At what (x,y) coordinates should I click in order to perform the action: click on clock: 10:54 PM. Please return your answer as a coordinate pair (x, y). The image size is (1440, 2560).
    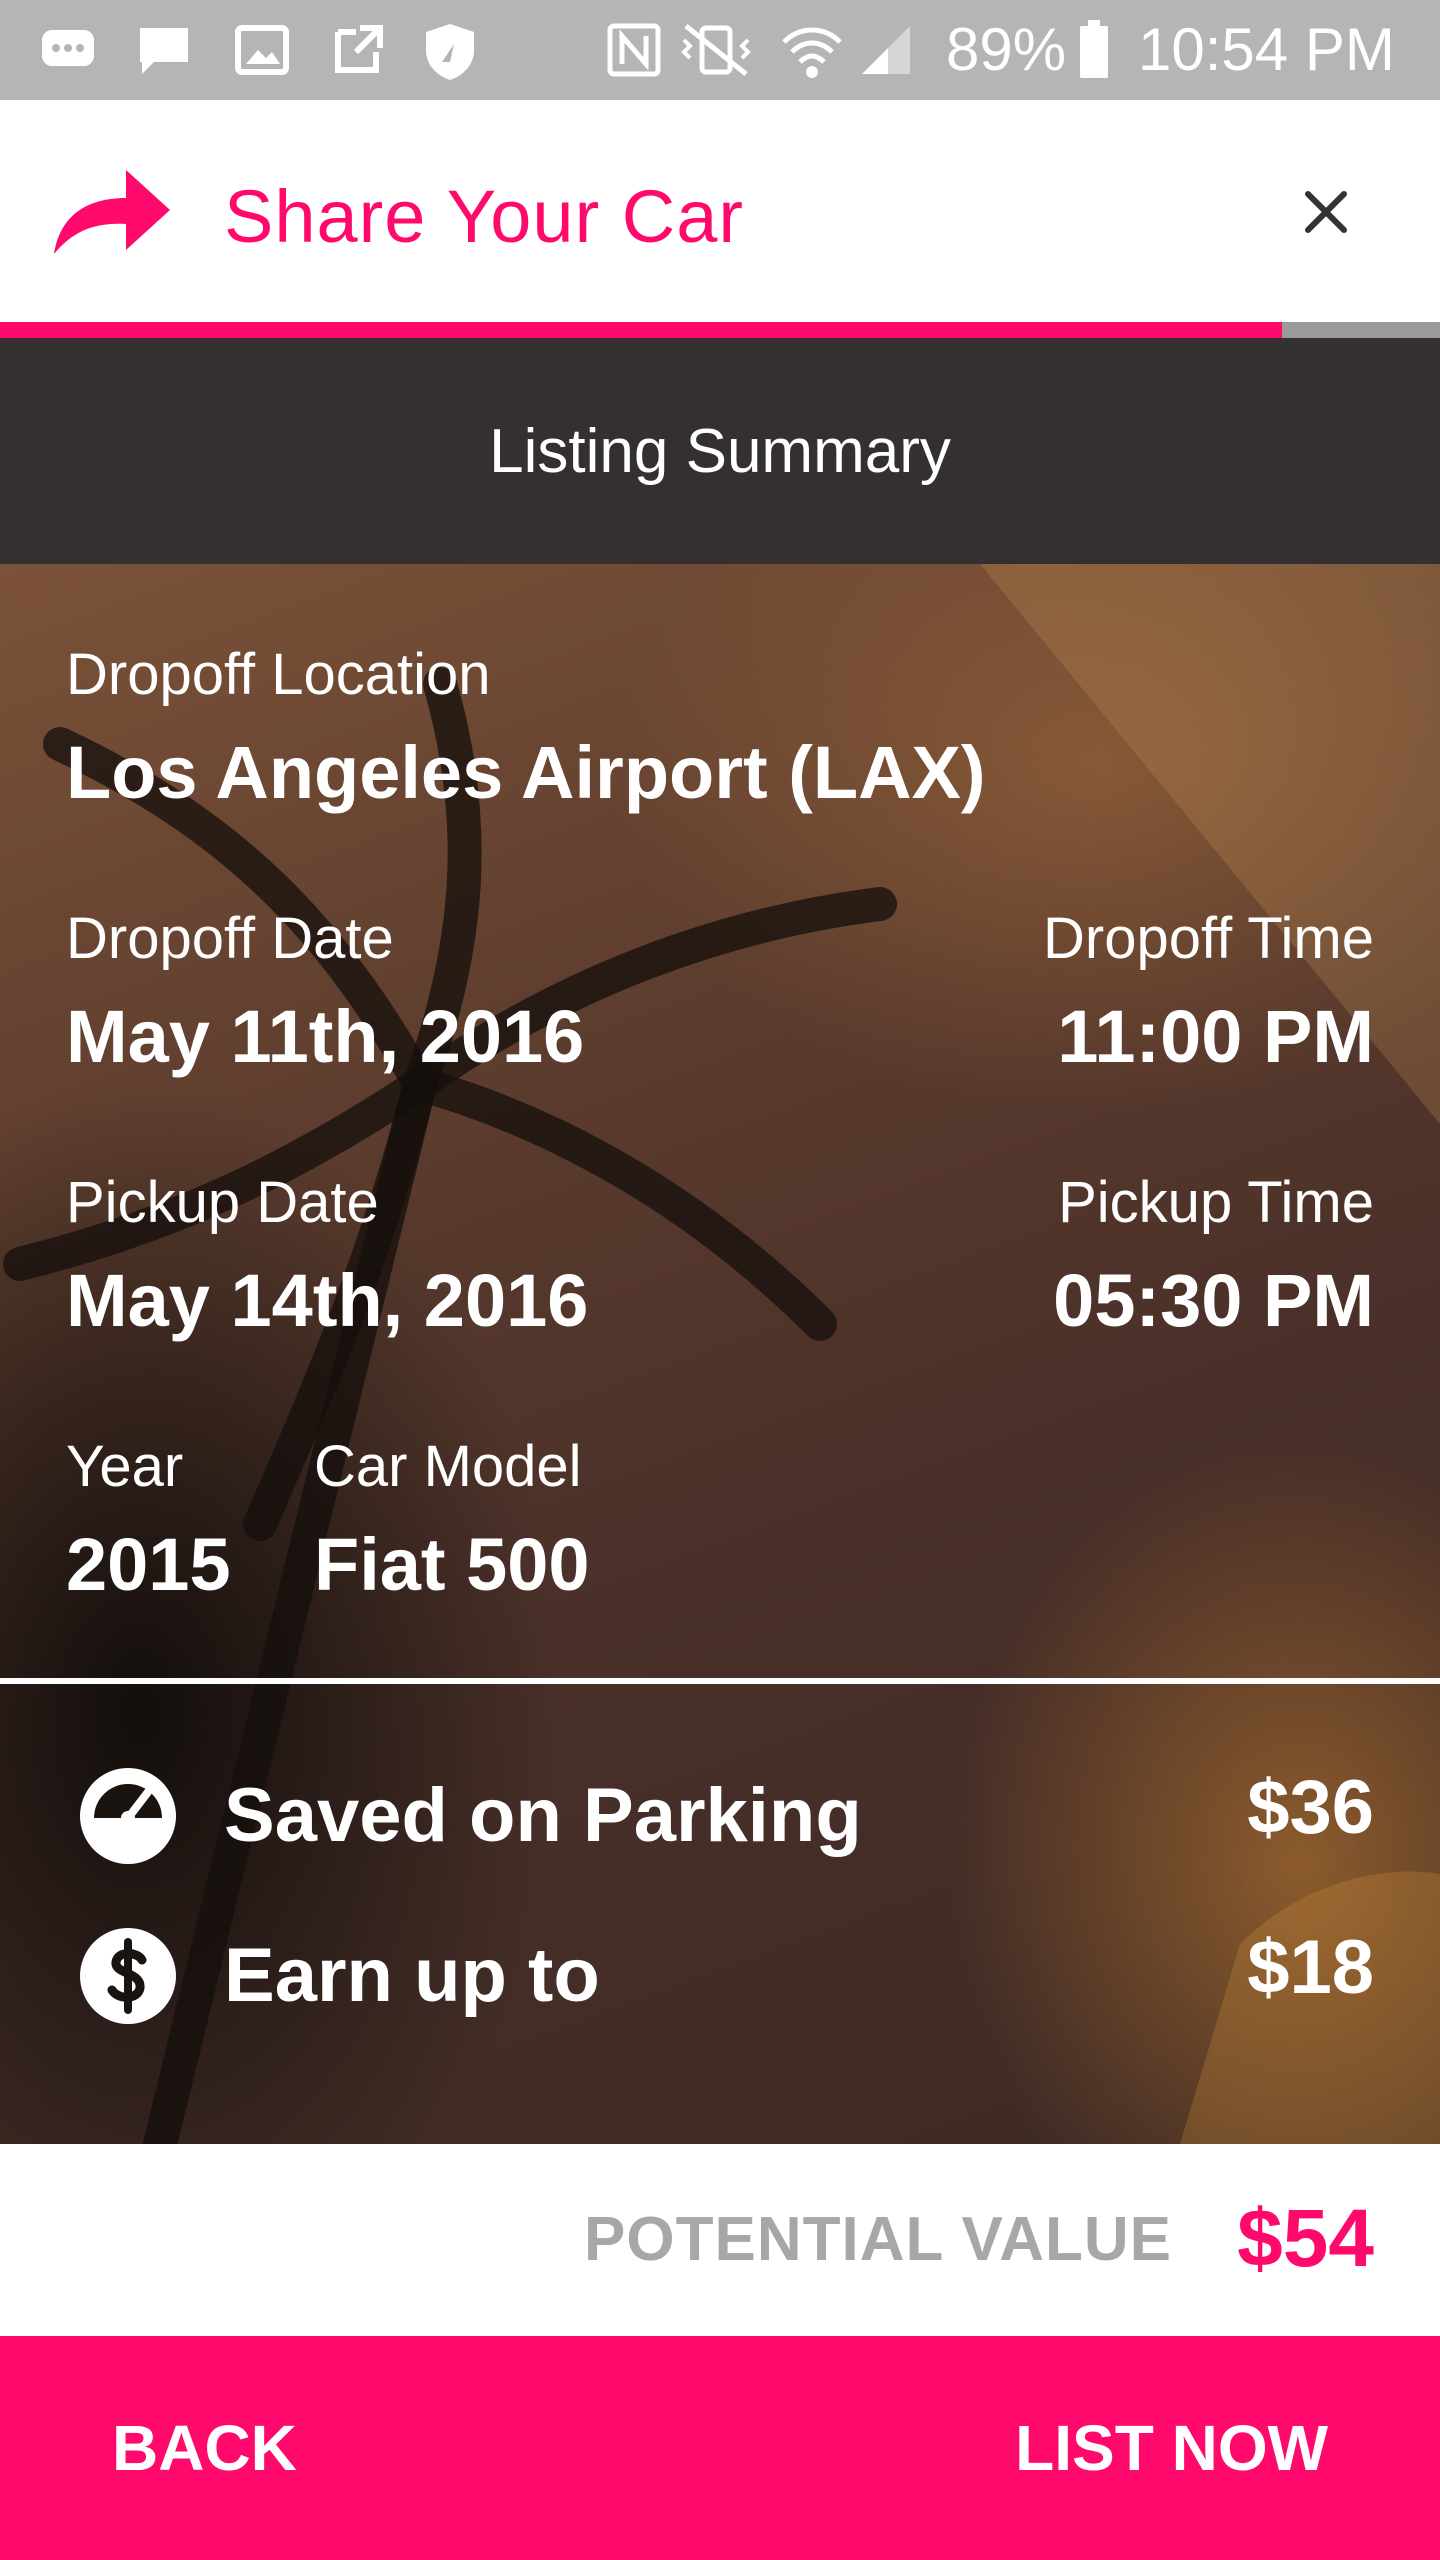
    Looking at the image, I should click on (1266, 49).